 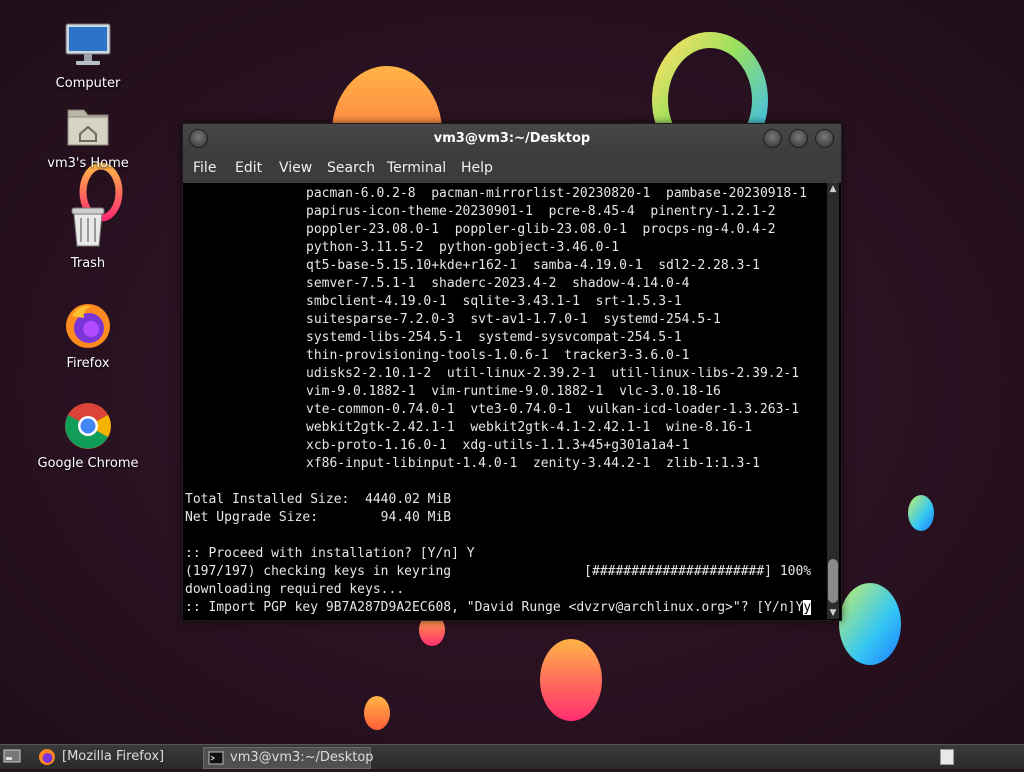 I want to click on scroll-down-arrow-icon: ▼, so click(x=833, y=613).